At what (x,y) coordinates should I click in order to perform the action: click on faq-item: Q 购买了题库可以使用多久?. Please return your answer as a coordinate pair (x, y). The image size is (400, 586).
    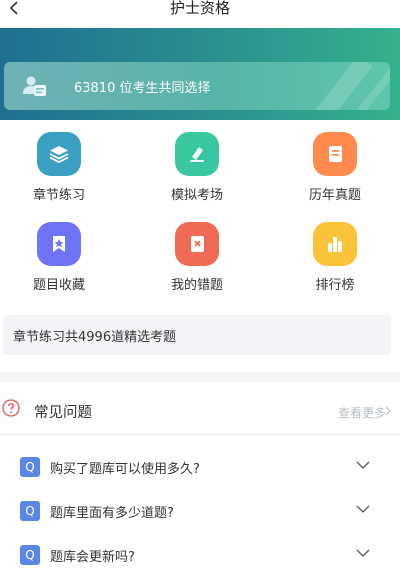
    Looking at the image, I should click on (200, 467).